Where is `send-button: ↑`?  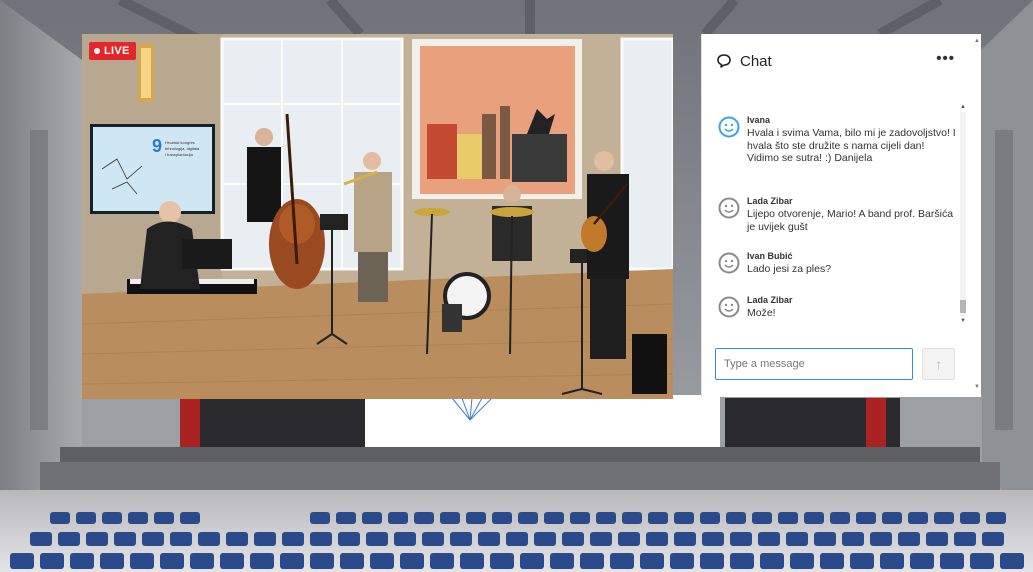 send-button: ↑ is located at coordinates (938, 364).